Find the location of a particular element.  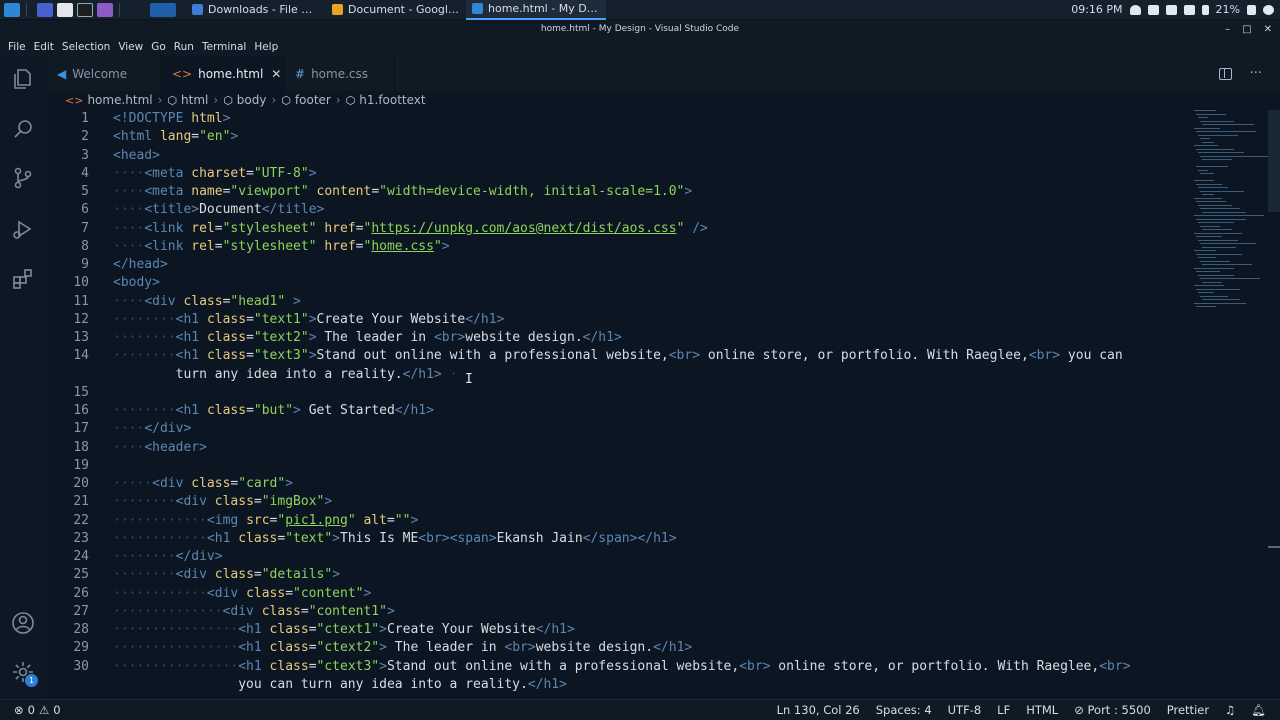

battery-icon is located at coordinates (1205, 9).